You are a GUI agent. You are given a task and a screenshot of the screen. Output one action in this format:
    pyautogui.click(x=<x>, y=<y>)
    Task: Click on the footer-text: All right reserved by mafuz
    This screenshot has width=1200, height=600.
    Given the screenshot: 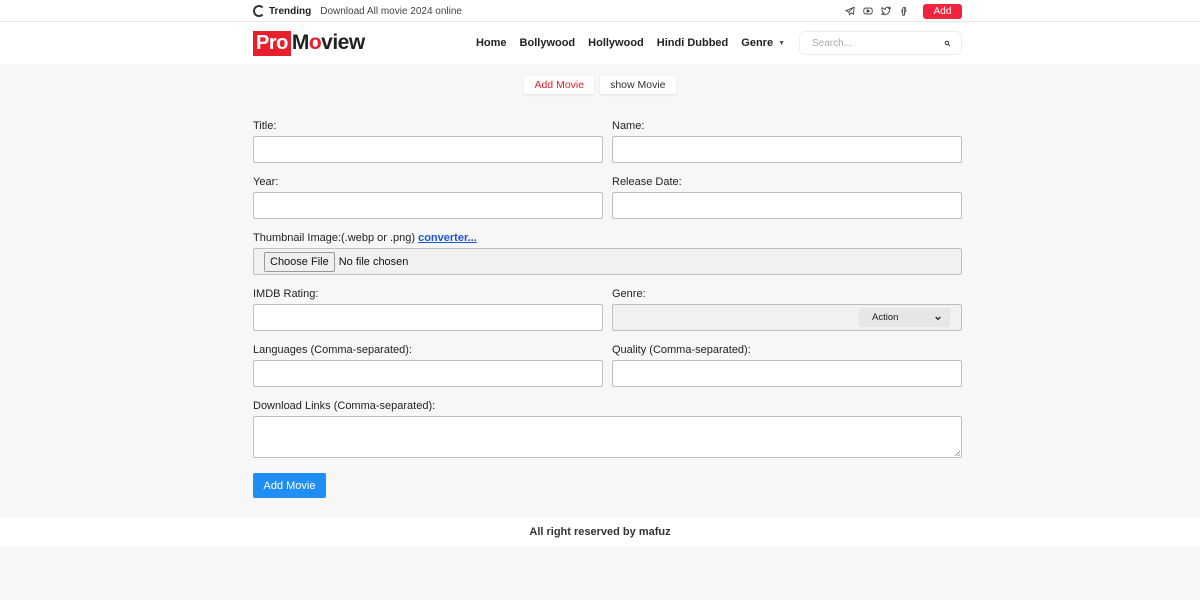 What is the action you would take?
    pyautogui.click(x=600, y=532)
    